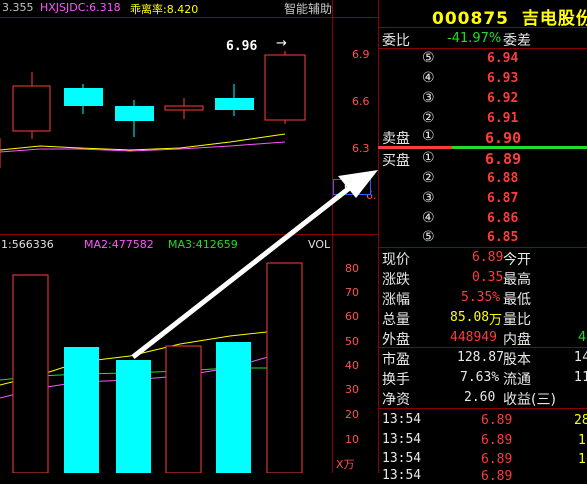  What do you see at coordinates (428, 136) in the screenshot?
I see `ask-level-1: ①` at bounding box center [428, 136].